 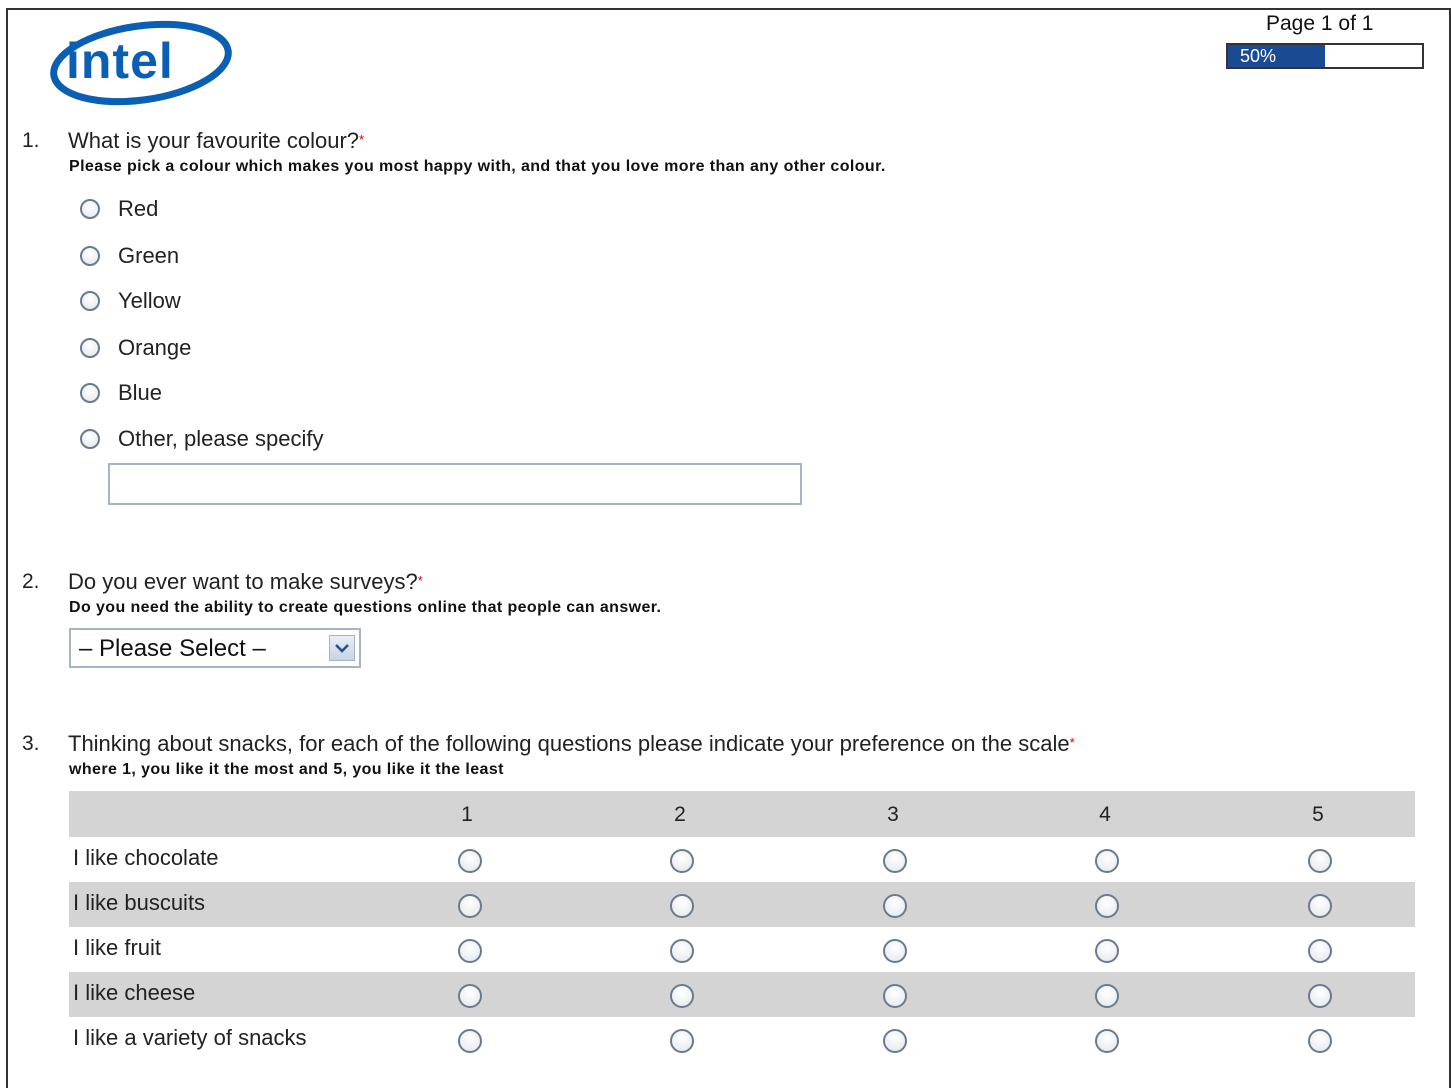 I want to click on row-label: I like chocolate, so click(x=146, y=857).